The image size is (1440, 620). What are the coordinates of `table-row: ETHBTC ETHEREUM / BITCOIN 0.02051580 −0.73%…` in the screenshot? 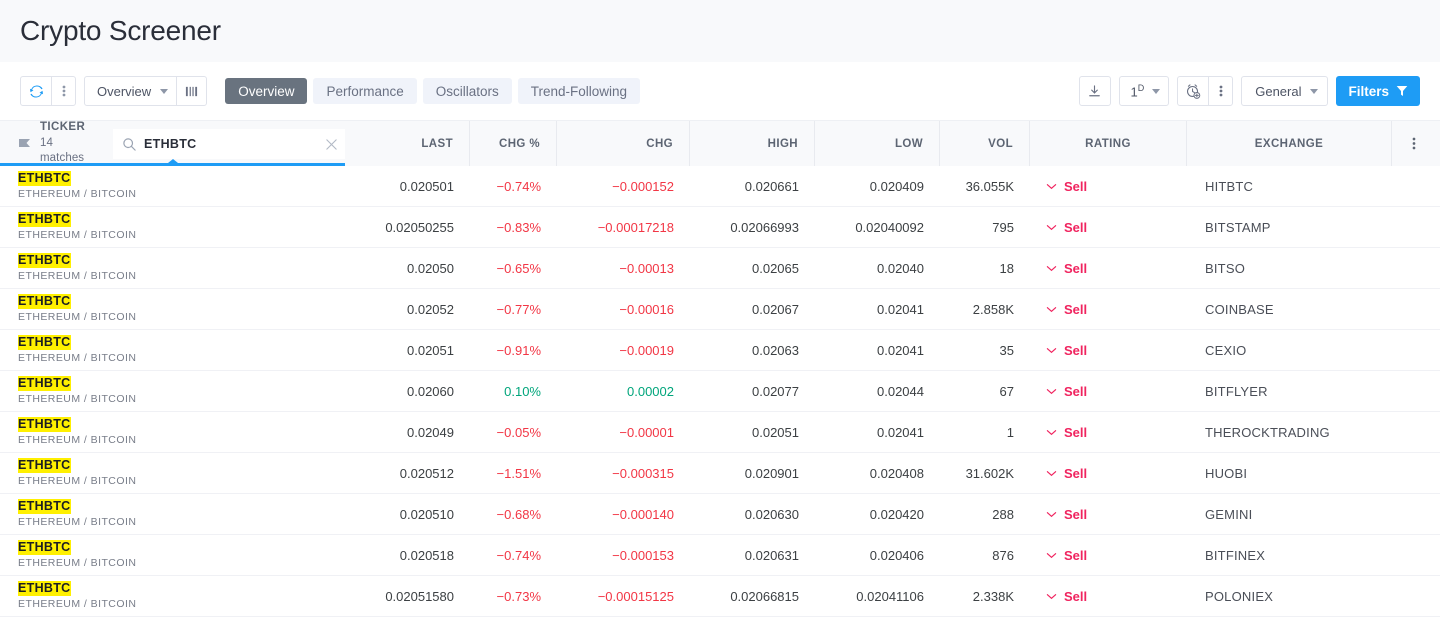 It's located at (720, 596).